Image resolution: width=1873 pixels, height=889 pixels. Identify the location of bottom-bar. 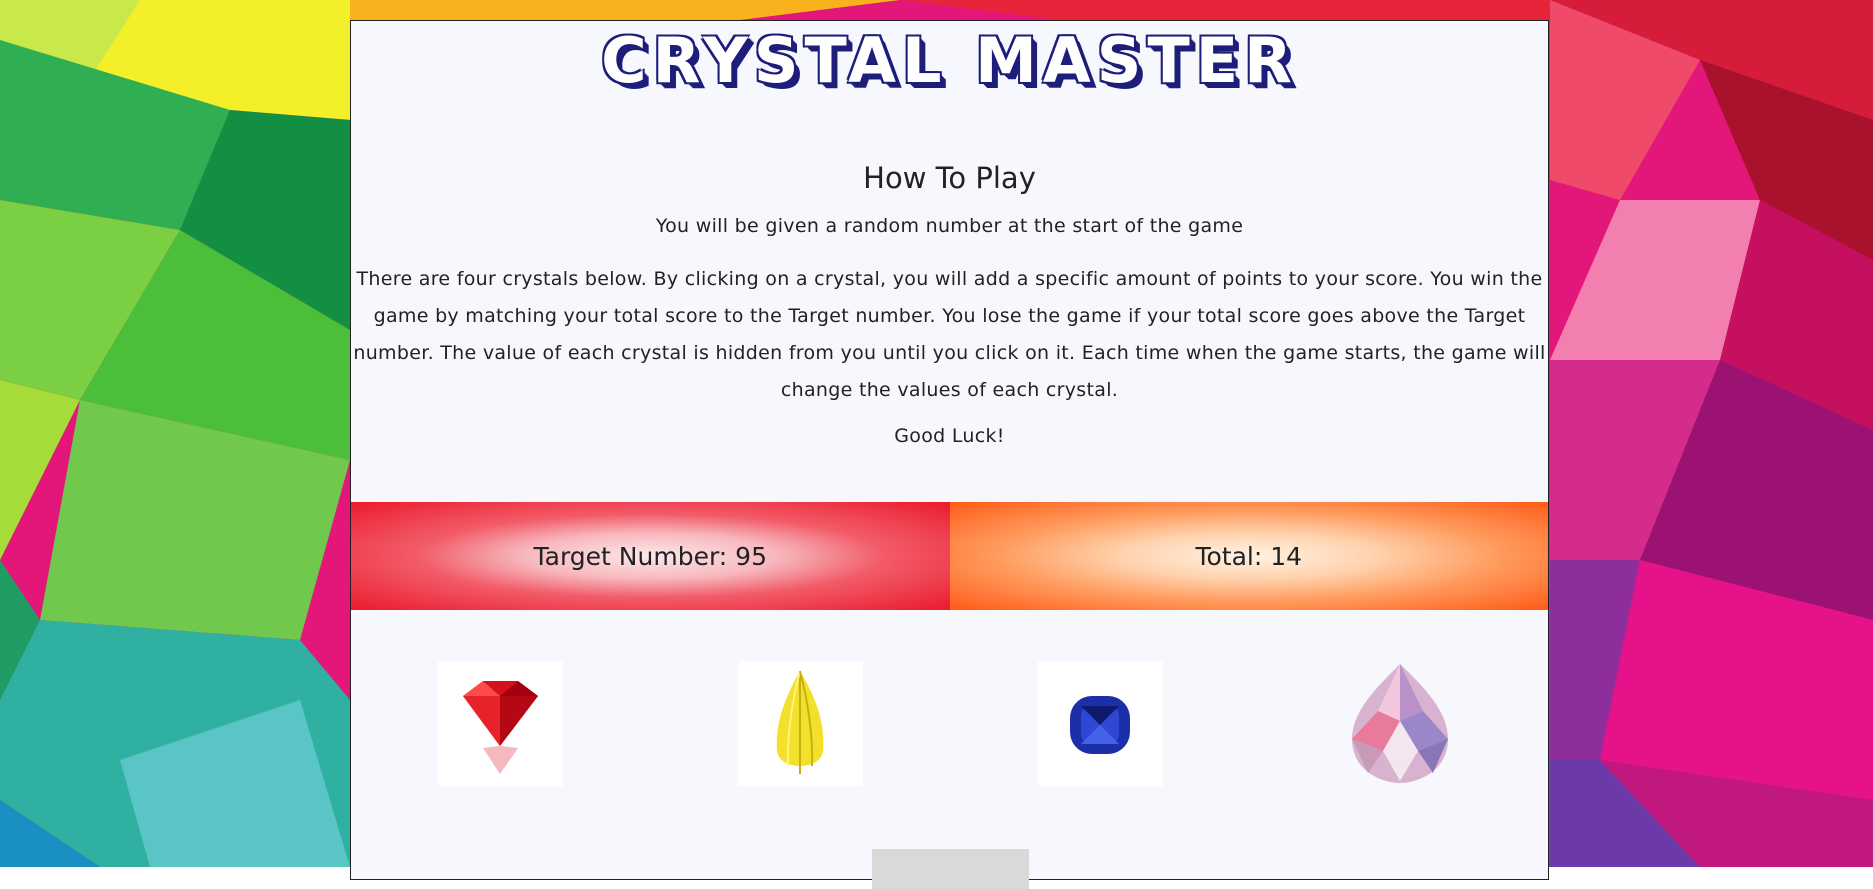
(949, 869).